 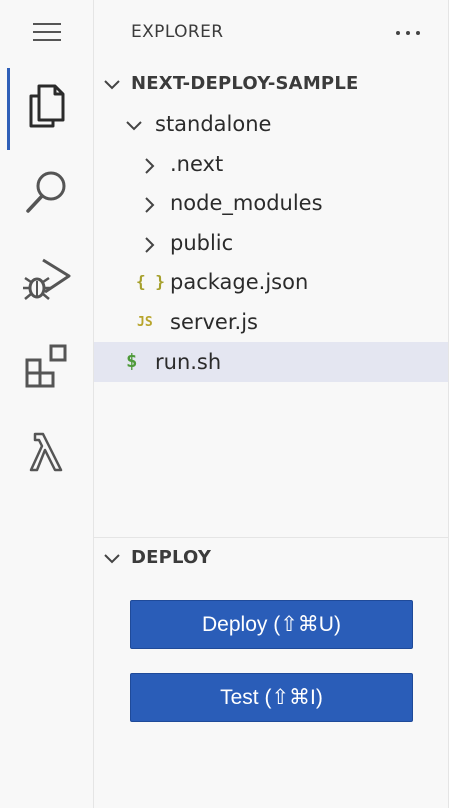 I want to click on project-section-header: NEXT-DEPLOY-SAMPLE, so click(x=272, y=84).